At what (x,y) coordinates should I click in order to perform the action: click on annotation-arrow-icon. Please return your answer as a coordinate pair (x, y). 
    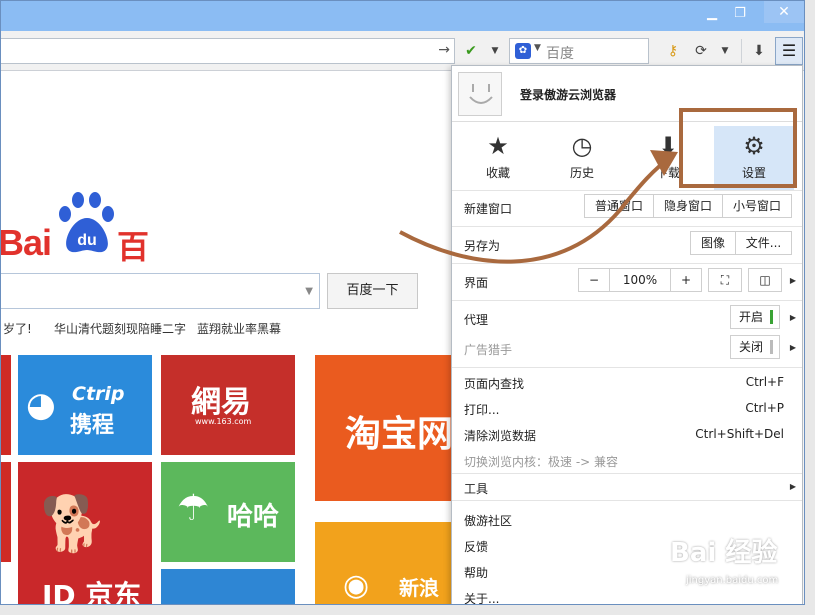
    Looking at the image, I should click on (538, 207).